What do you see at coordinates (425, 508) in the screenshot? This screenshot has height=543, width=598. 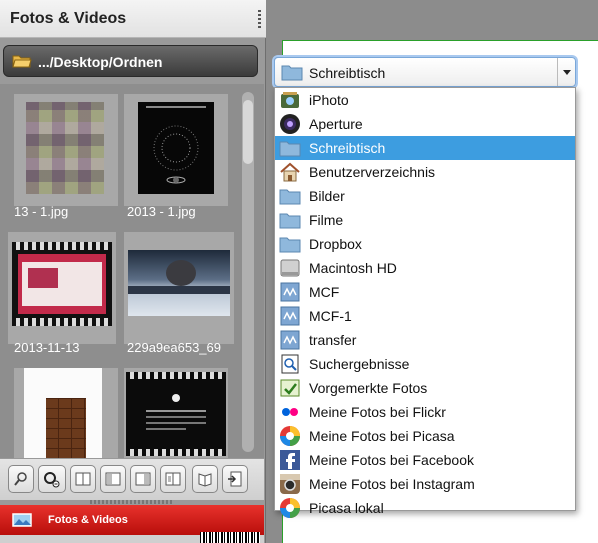 I see `dropdown-option: Picasa lokal` at bounding box center [425, 508].